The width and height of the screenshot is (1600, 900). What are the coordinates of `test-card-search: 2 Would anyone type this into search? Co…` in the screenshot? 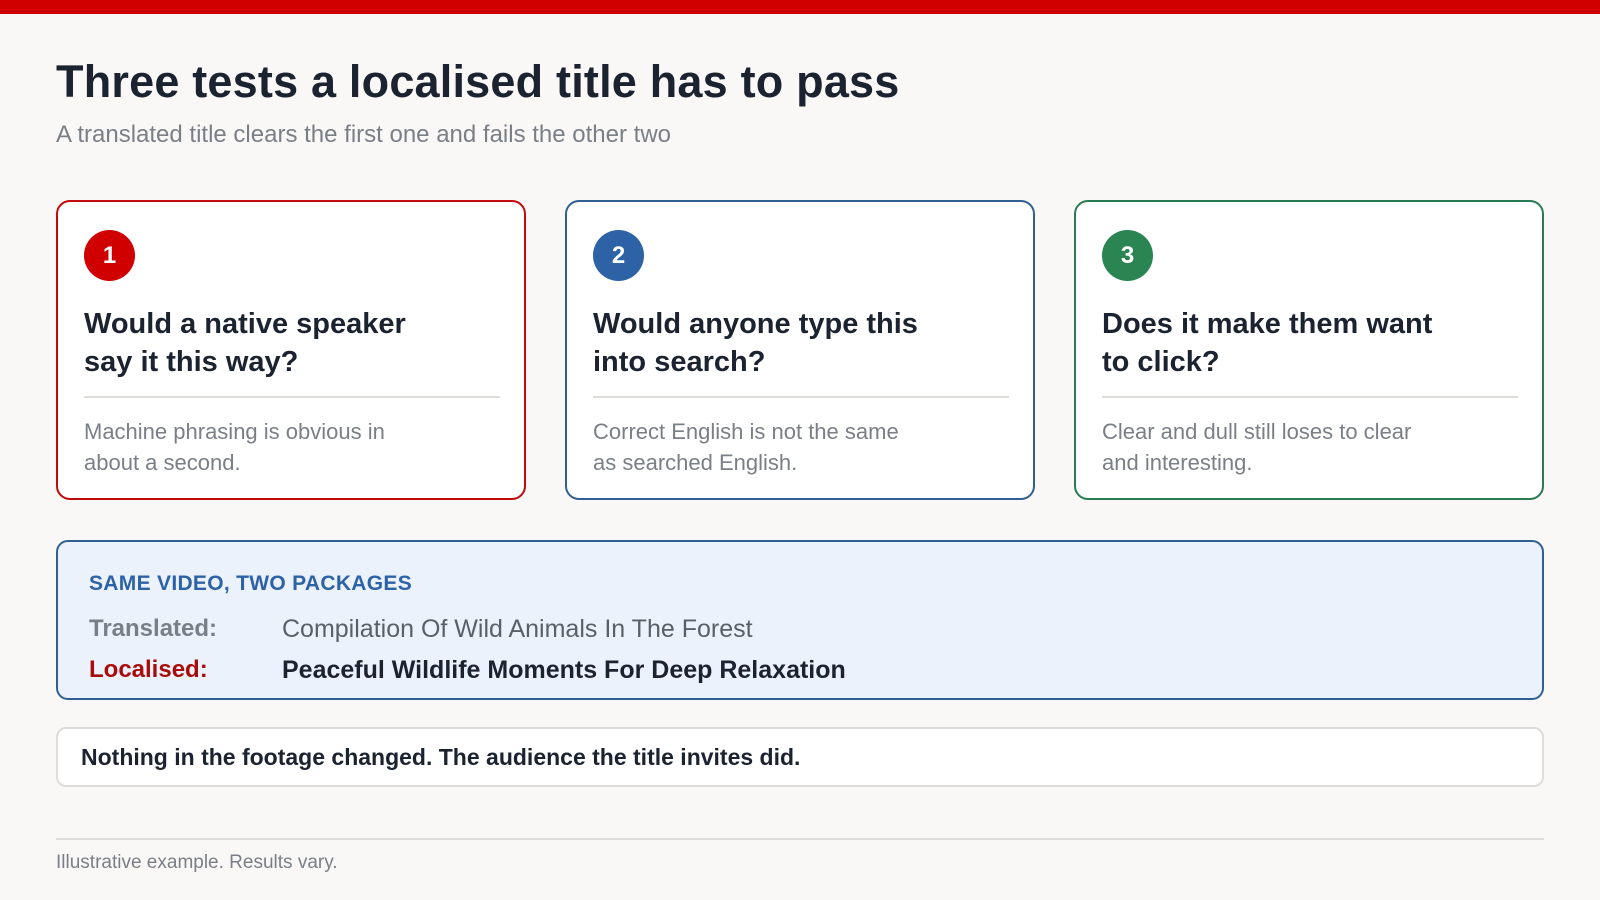 It's located at (800, 350).